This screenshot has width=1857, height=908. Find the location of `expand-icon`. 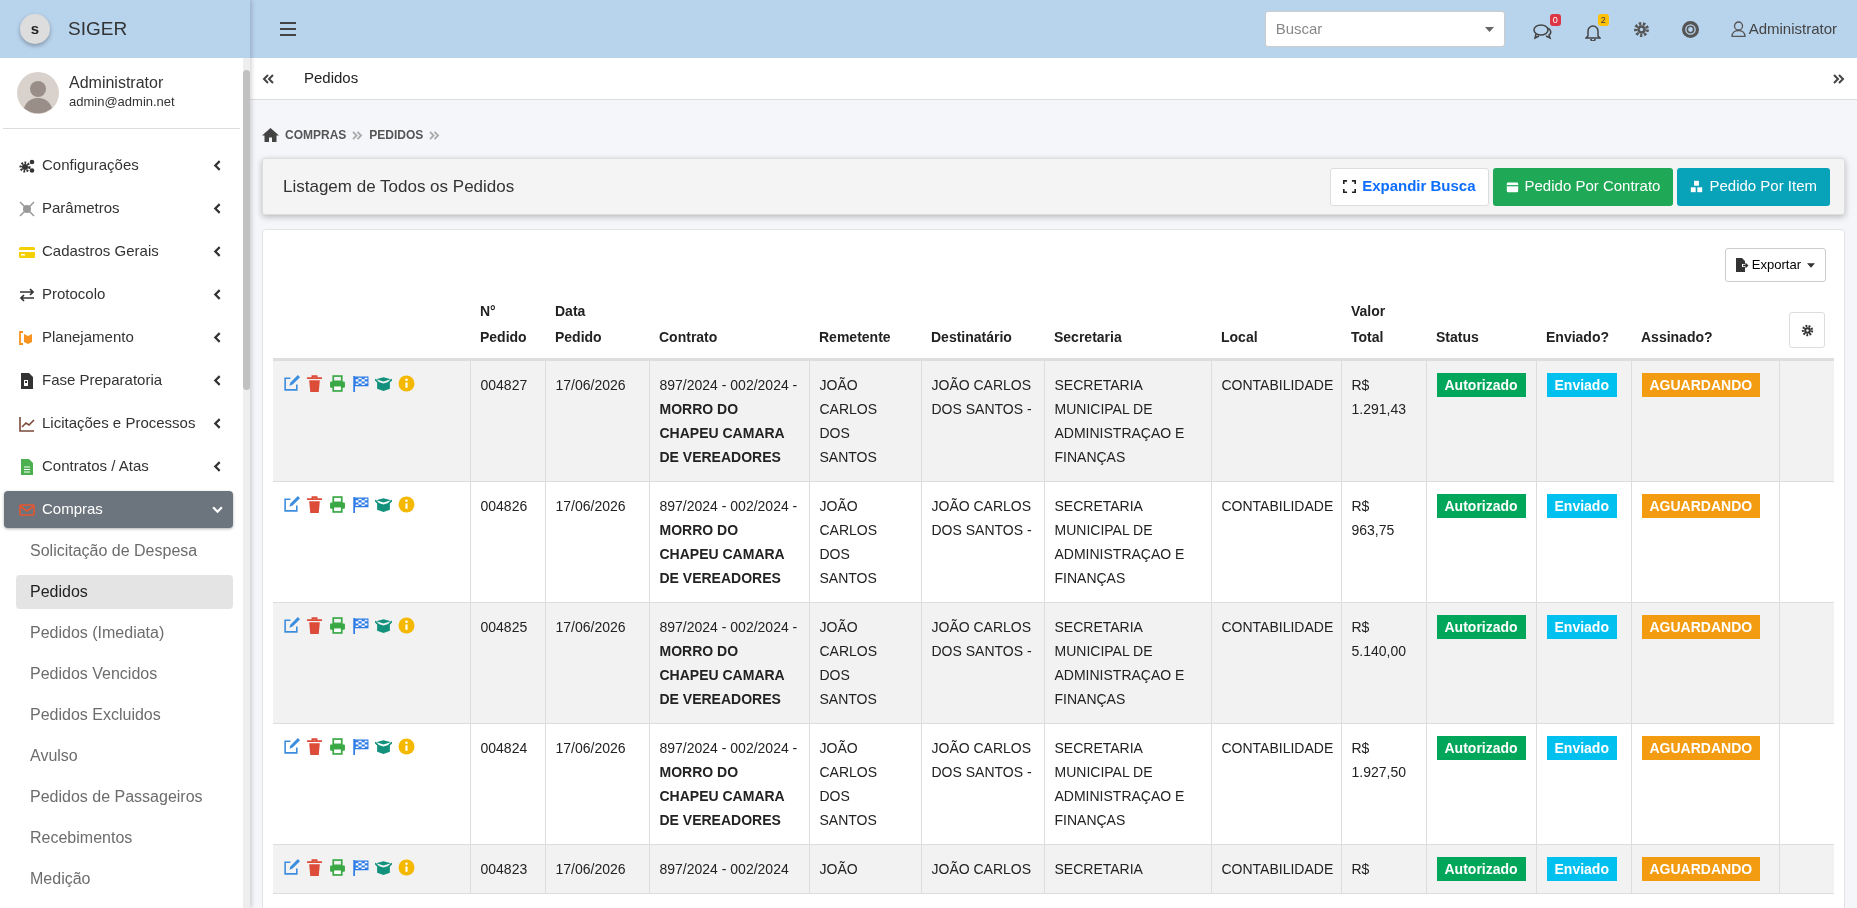

expand-icon is located at coordinates (1350, 186).